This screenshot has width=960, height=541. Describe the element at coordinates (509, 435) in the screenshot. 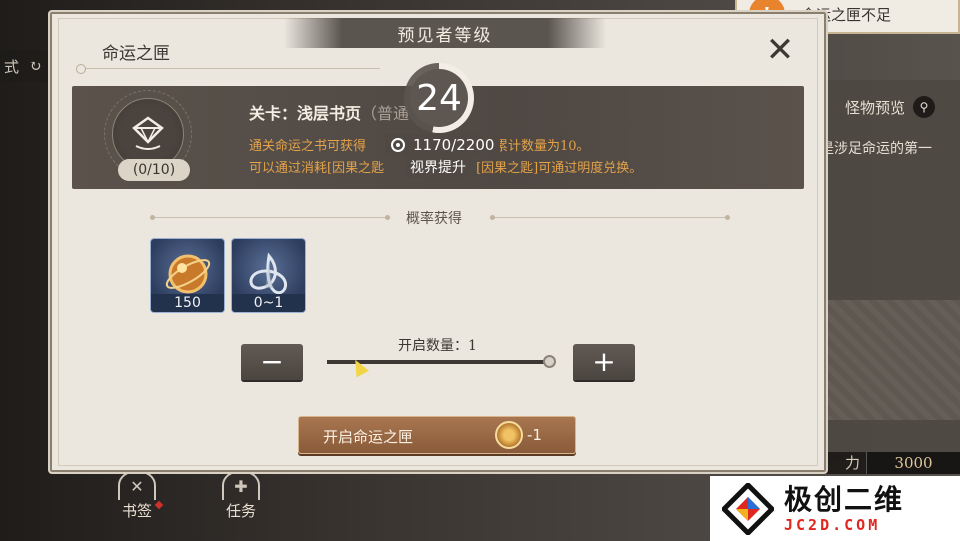

I see `key-token-icon` at that location.